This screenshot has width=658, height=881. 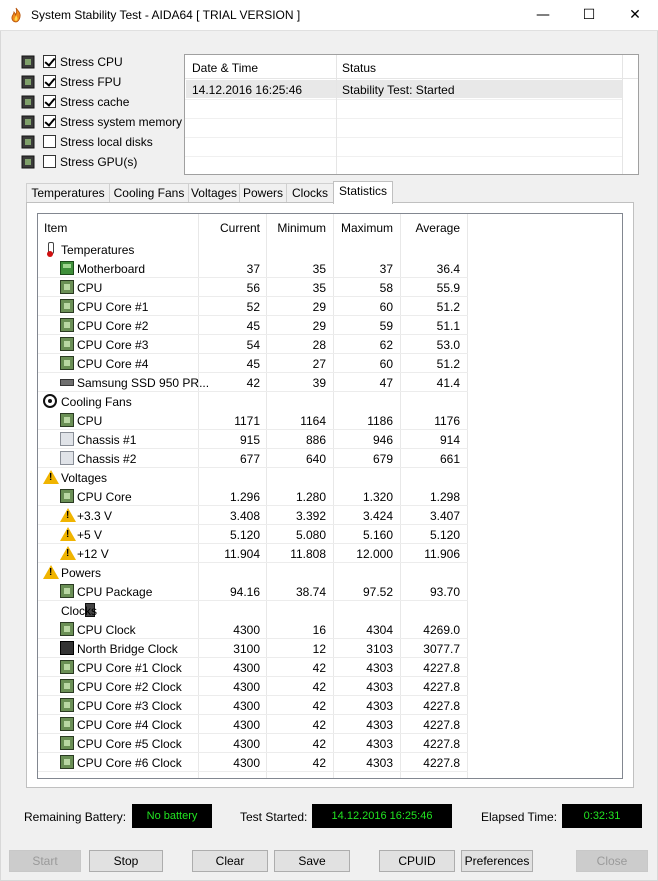 I want to click on table-row: CPU Core #6 Clock 4300 42 4303 4227.8, so click(x=253, y=762).